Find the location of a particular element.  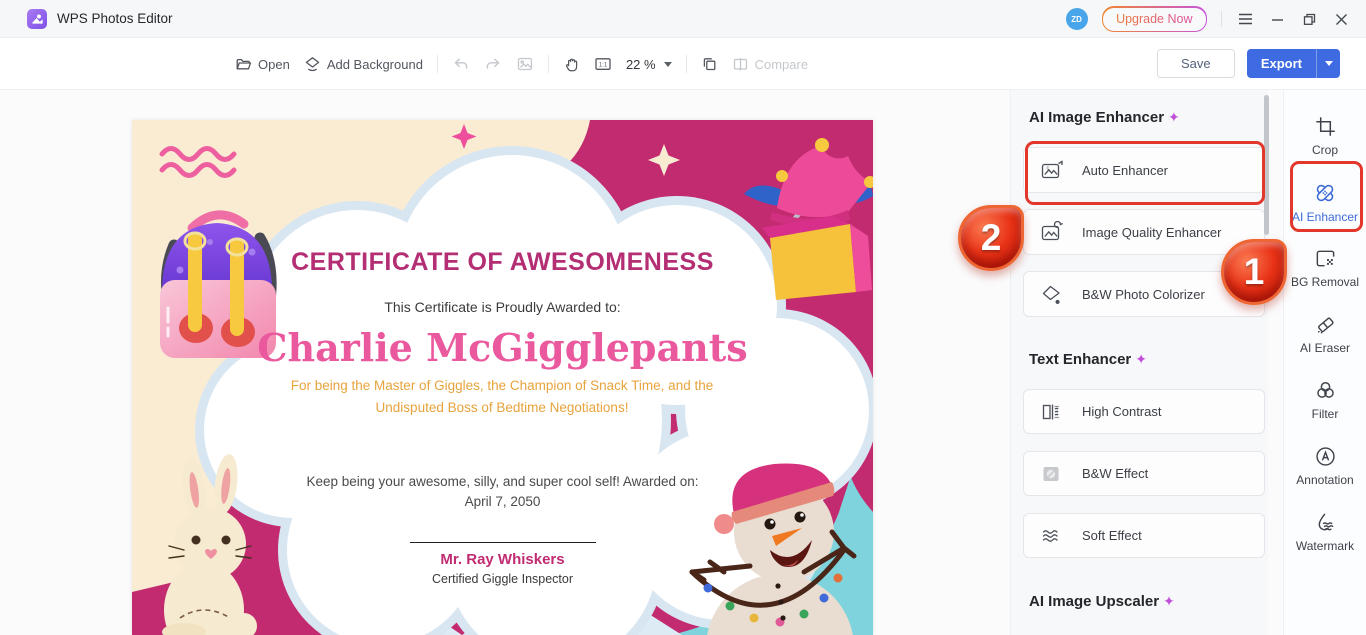

title-bar: WPS Photos Editor ZD Upgrade Now is located at coordinates (683, 19).